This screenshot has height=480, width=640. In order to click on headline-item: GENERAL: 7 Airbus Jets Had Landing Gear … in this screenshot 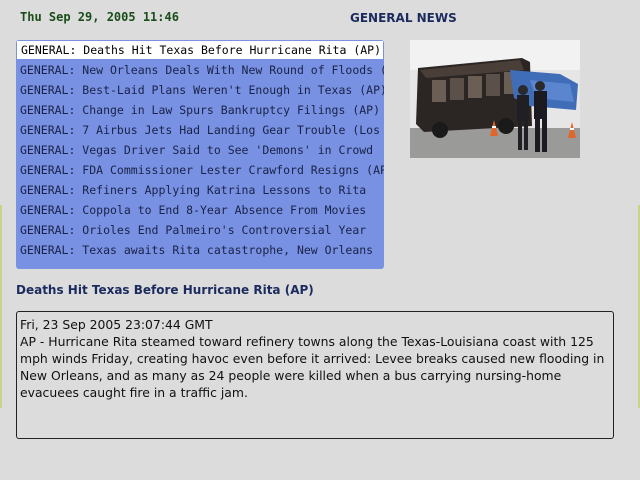, I will do `click(200, 130)`.